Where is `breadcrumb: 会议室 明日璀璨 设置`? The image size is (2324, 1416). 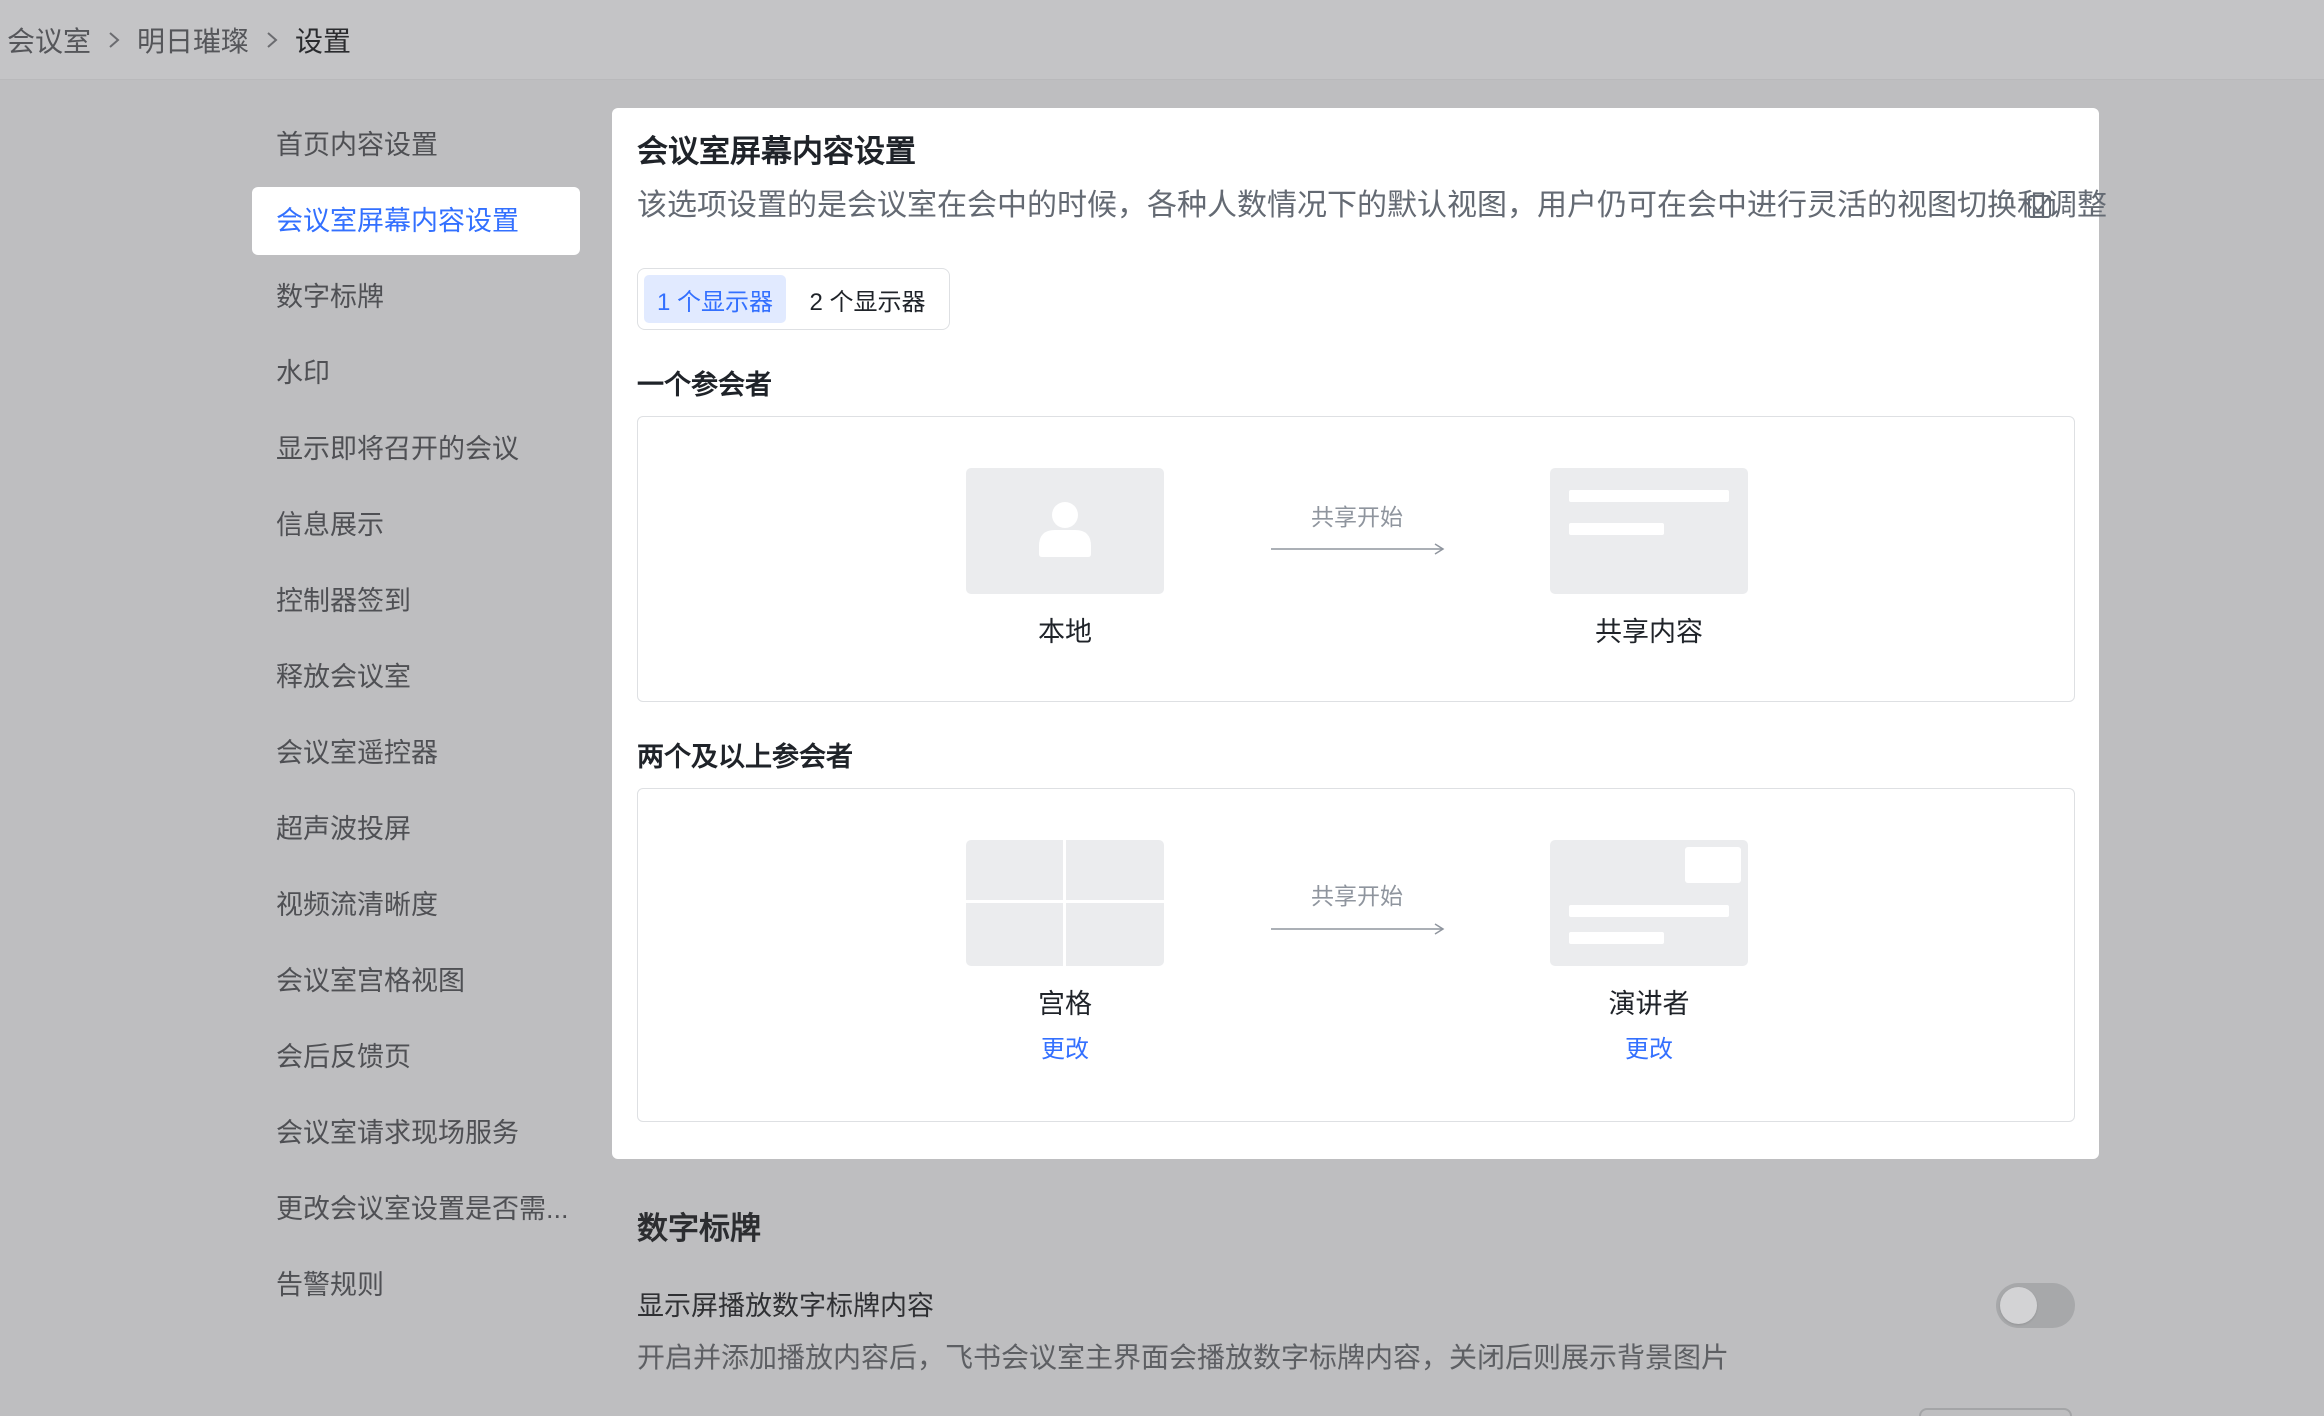 breadcrumb: 会议室 明日璀璨 设置 is located at coordinates (179, 40).